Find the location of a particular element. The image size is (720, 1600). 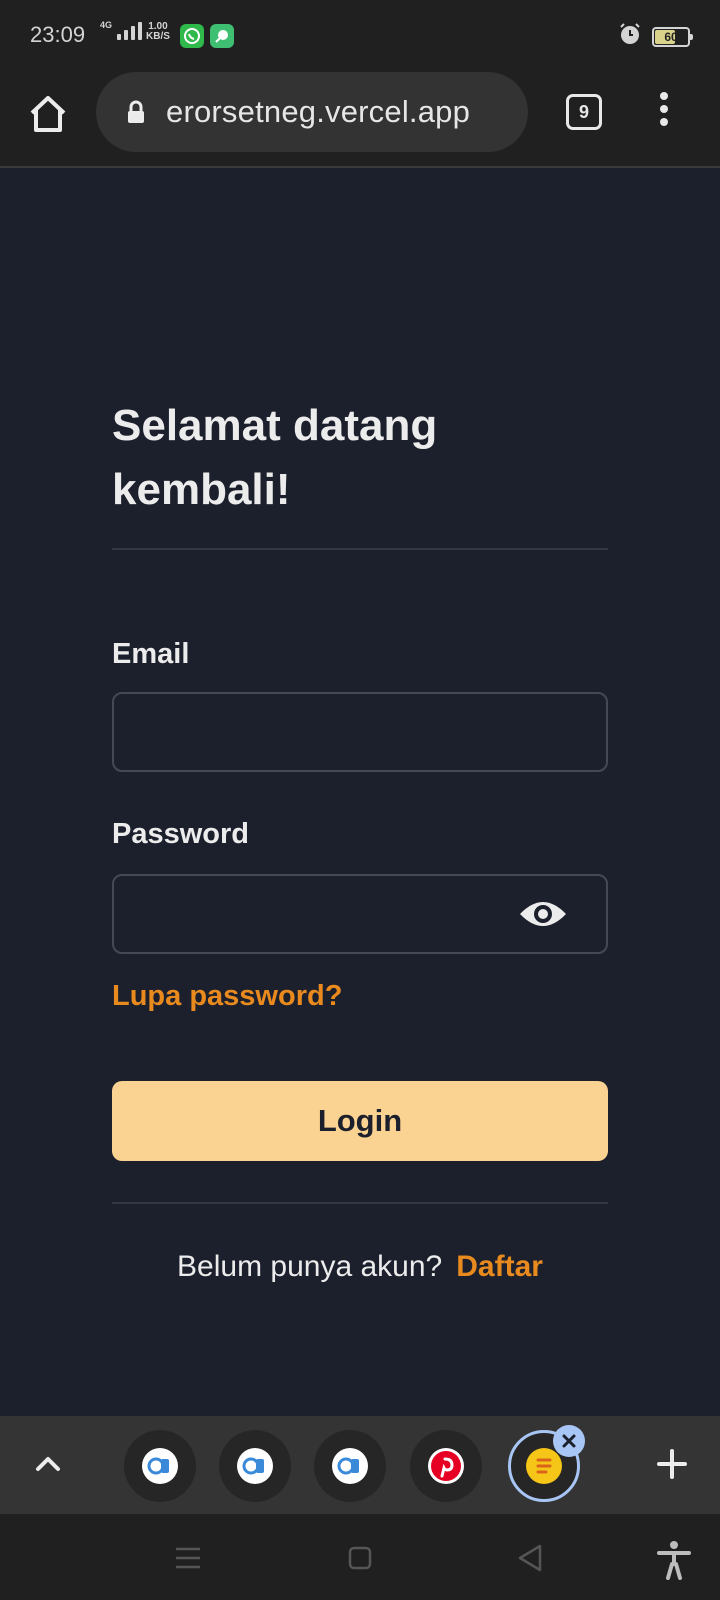

signup-link: Daftar is located at coordinates (499, 1266).